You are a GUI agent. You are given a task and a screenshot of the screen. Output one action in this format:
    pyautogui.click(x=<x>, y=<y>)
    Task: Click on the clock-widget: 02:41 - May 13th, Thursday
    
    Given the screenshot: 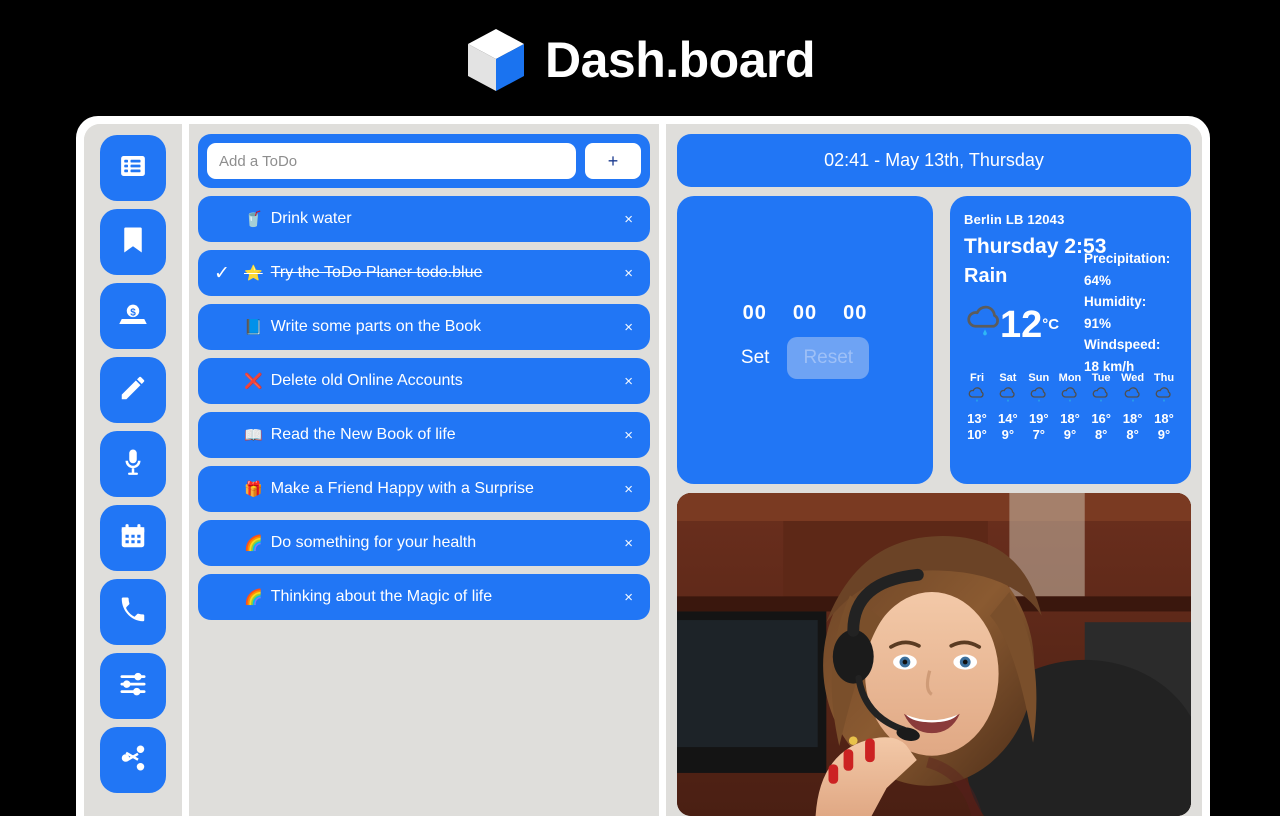 What is the action you would take?
    pyautogui.click(x=934, y=160)
    